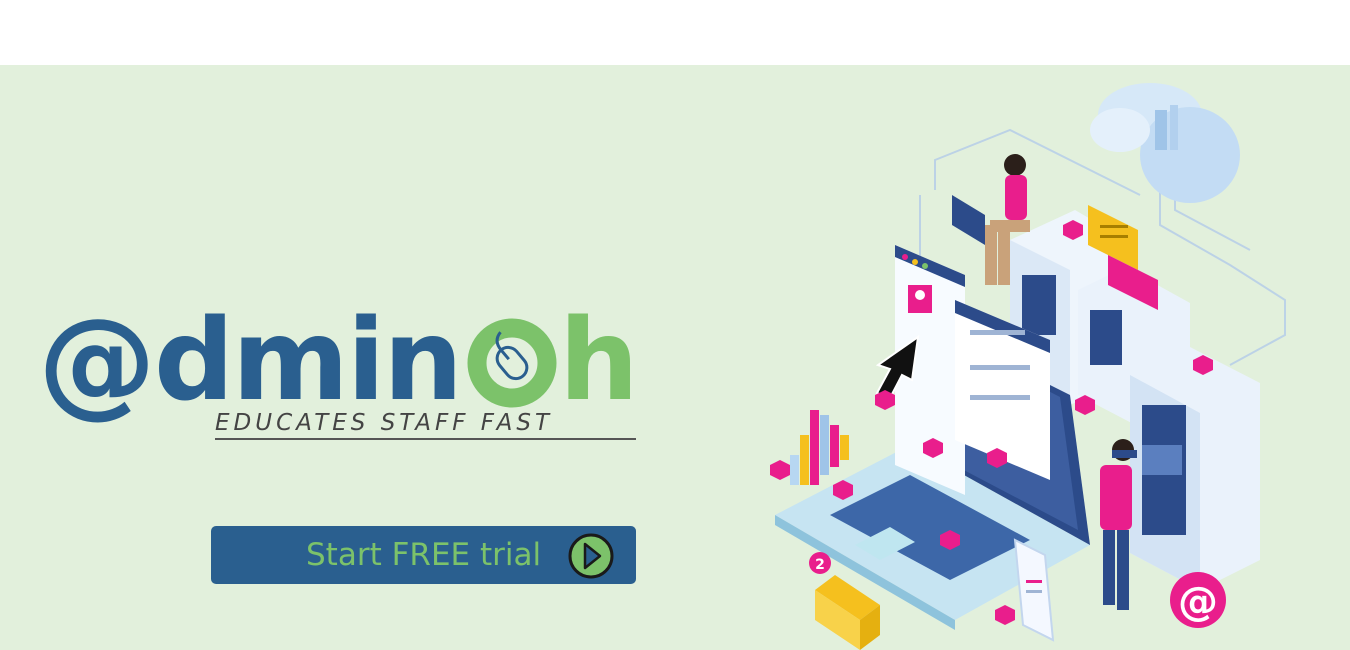 The height and width of the screenshot is (650, 1350). I want to click on bar-chart-icon, so click(819, 447).